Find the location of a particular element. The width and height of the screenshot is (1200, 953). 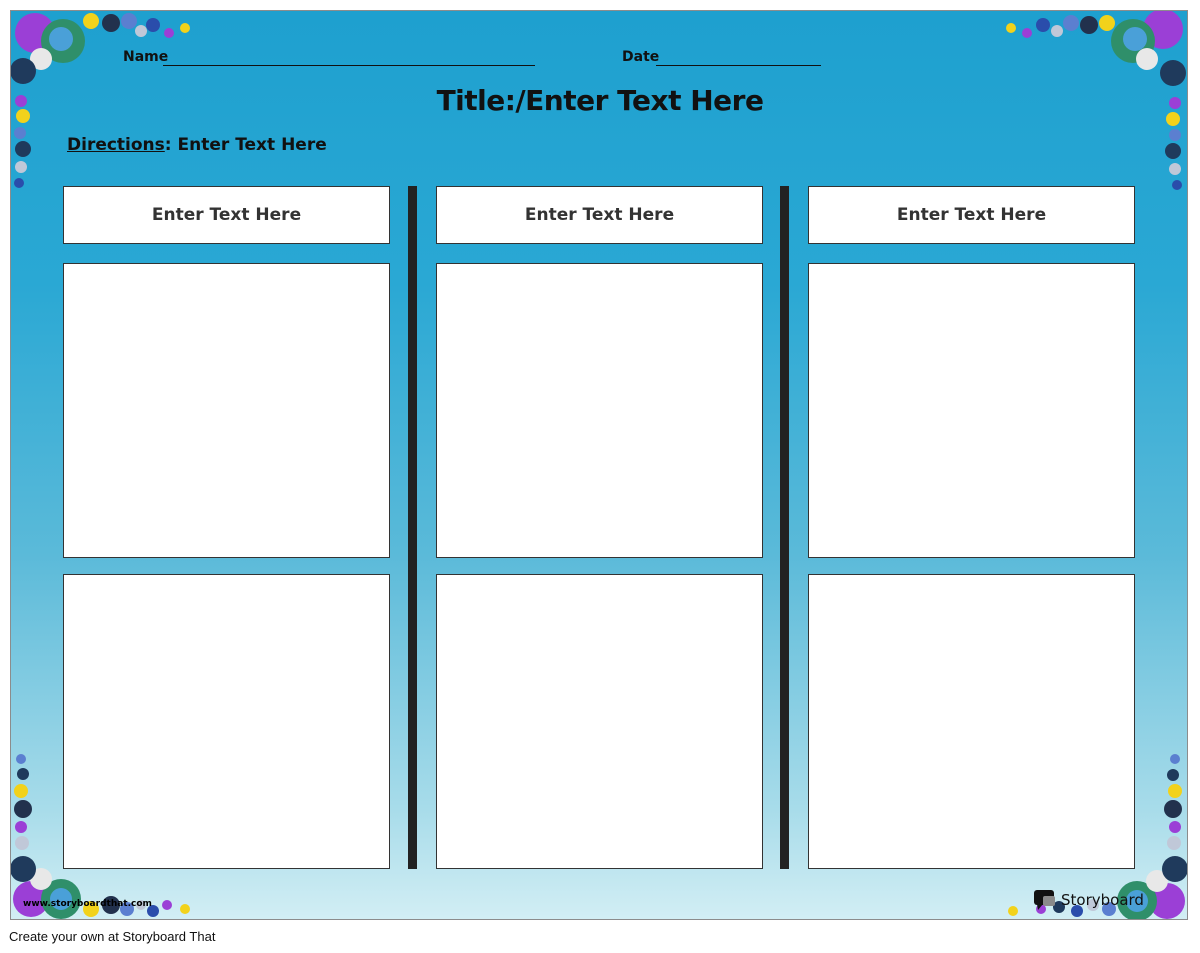

storyboard-brand: Storyboard is located at coordinates (1102, 900).